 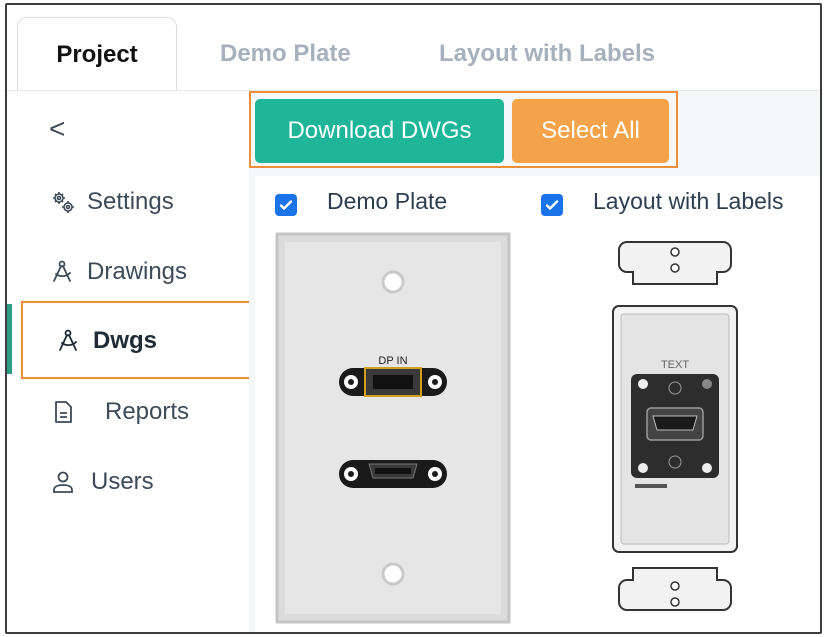 What do you see at coordinates (392, 361) in the screenshot?
I see `connector-label: DP IN` at bounding box center [392, 361].